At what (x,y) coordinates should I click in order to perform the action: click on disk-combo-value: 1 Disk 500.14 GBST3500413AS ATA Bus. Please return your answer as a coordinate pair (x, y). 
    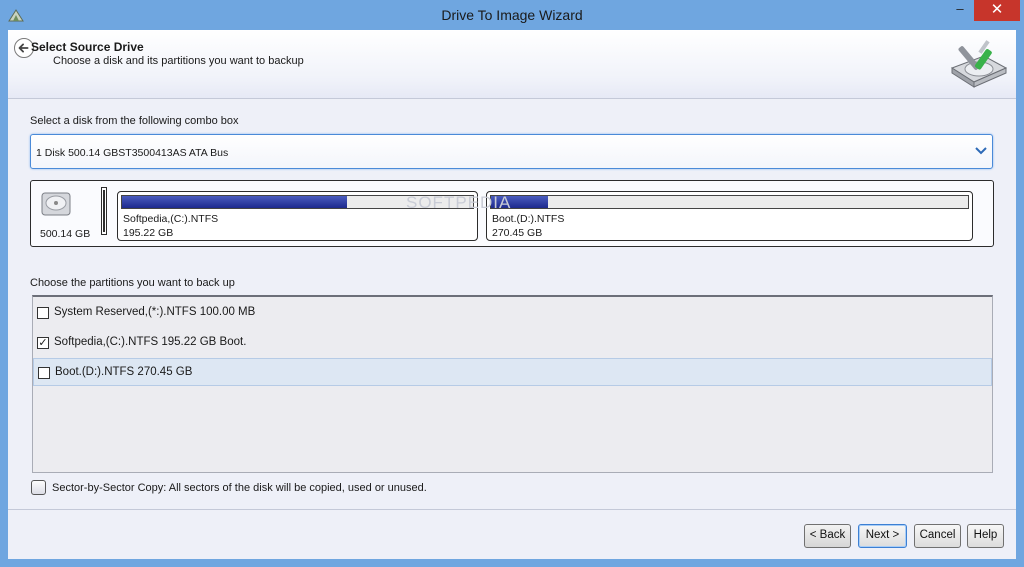
    Looking at the image, I should click on (132, 153).